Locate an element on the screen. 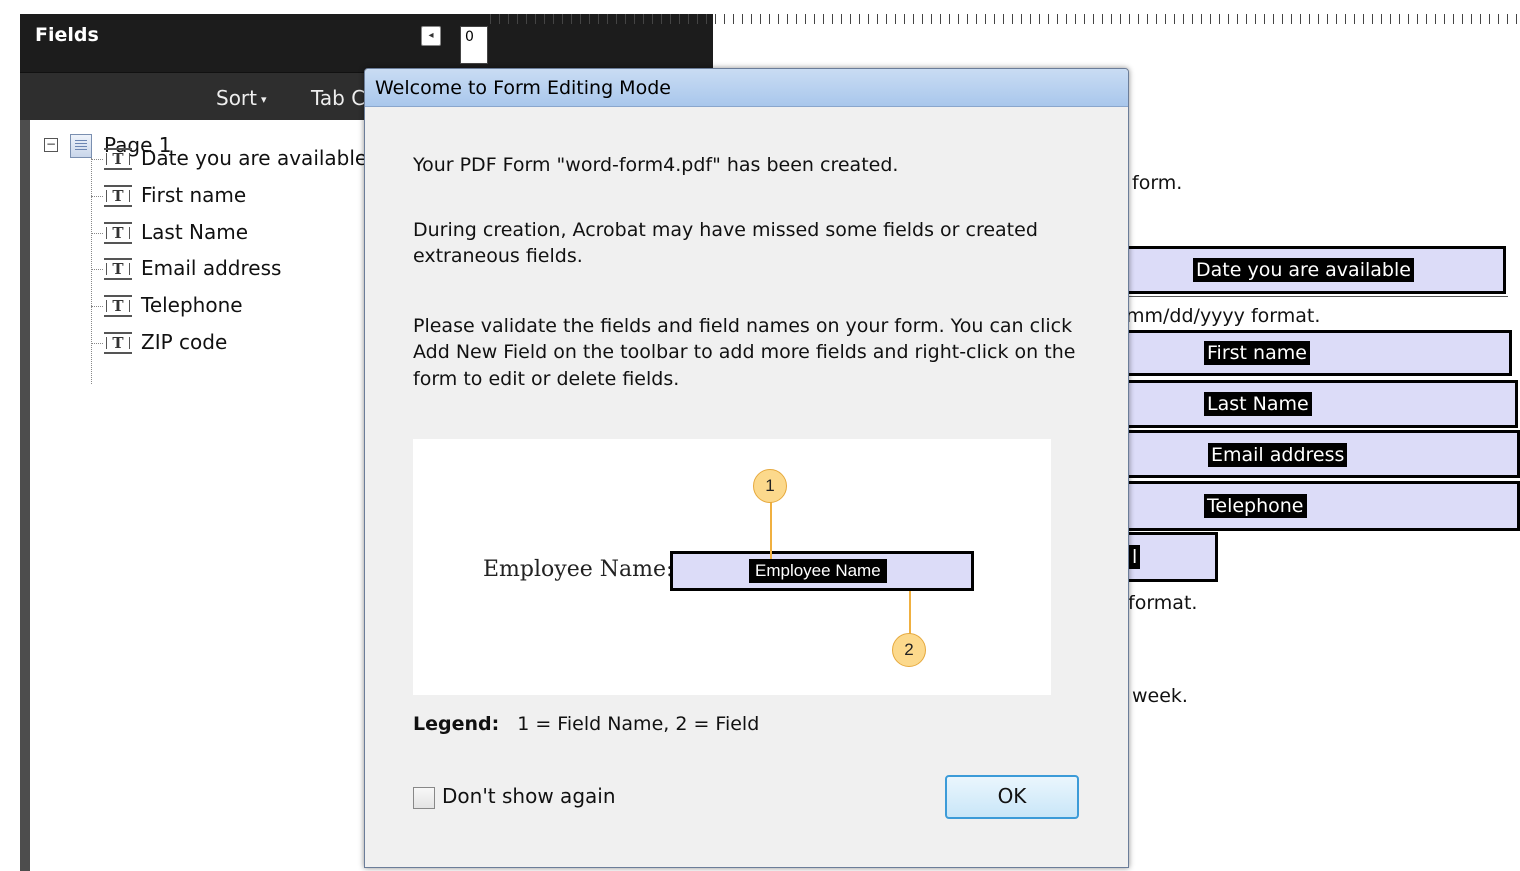  ok-button: OK is located at coordinates (1012, 797).